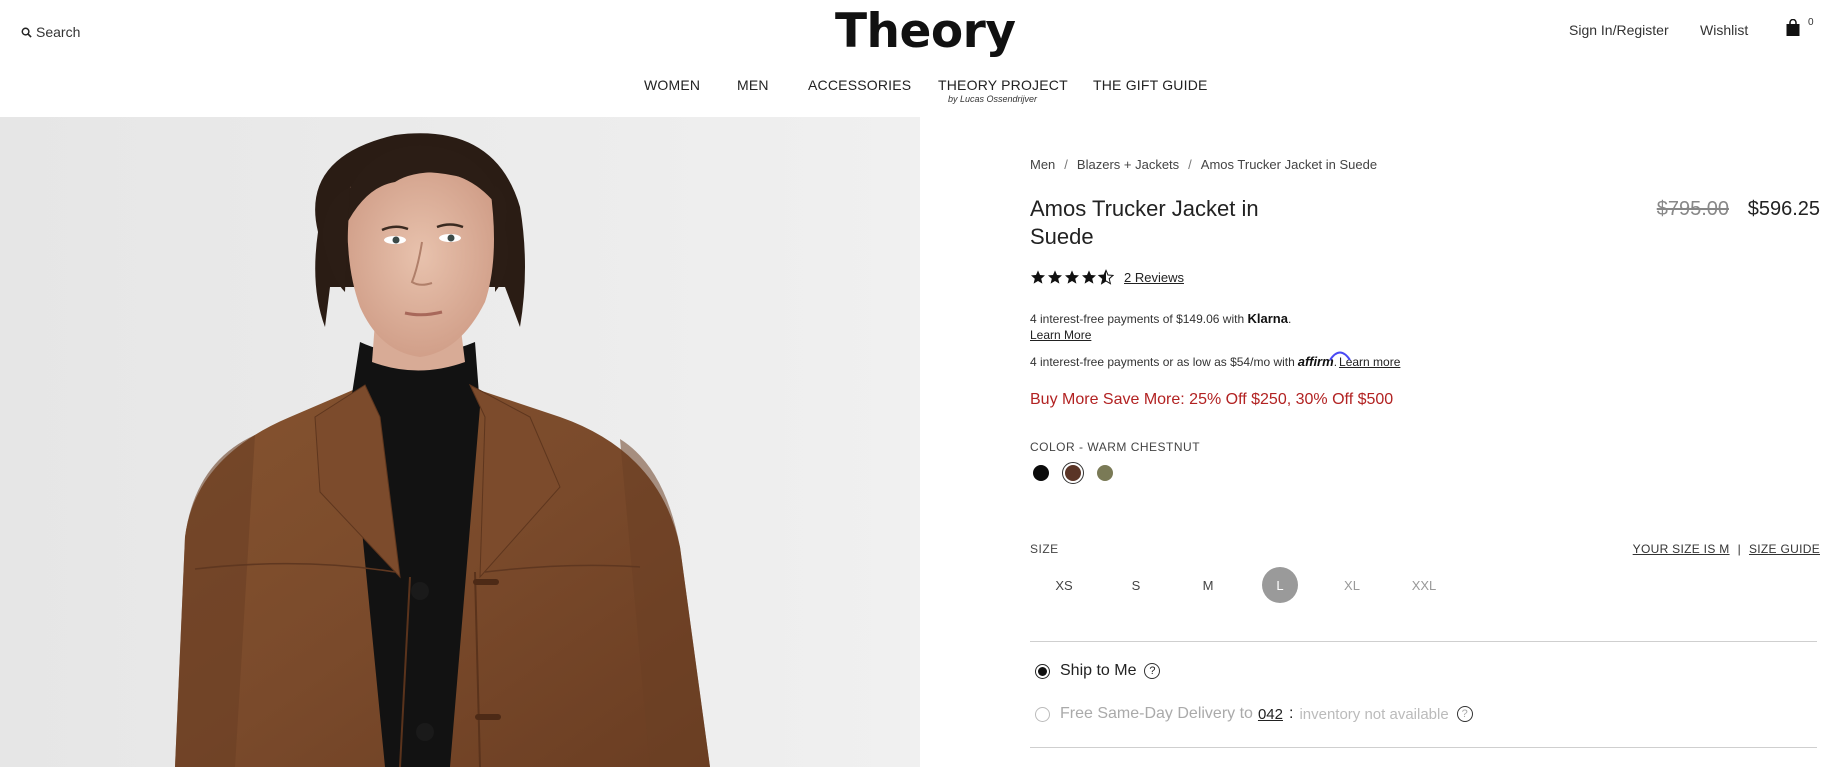 This screenshot has width=1838, height=767. Describe the element at coordinates (1289, 164) in the screenshot. I see `breadcrumb-current: Amos Trucker Jacket in Suede` at that location.